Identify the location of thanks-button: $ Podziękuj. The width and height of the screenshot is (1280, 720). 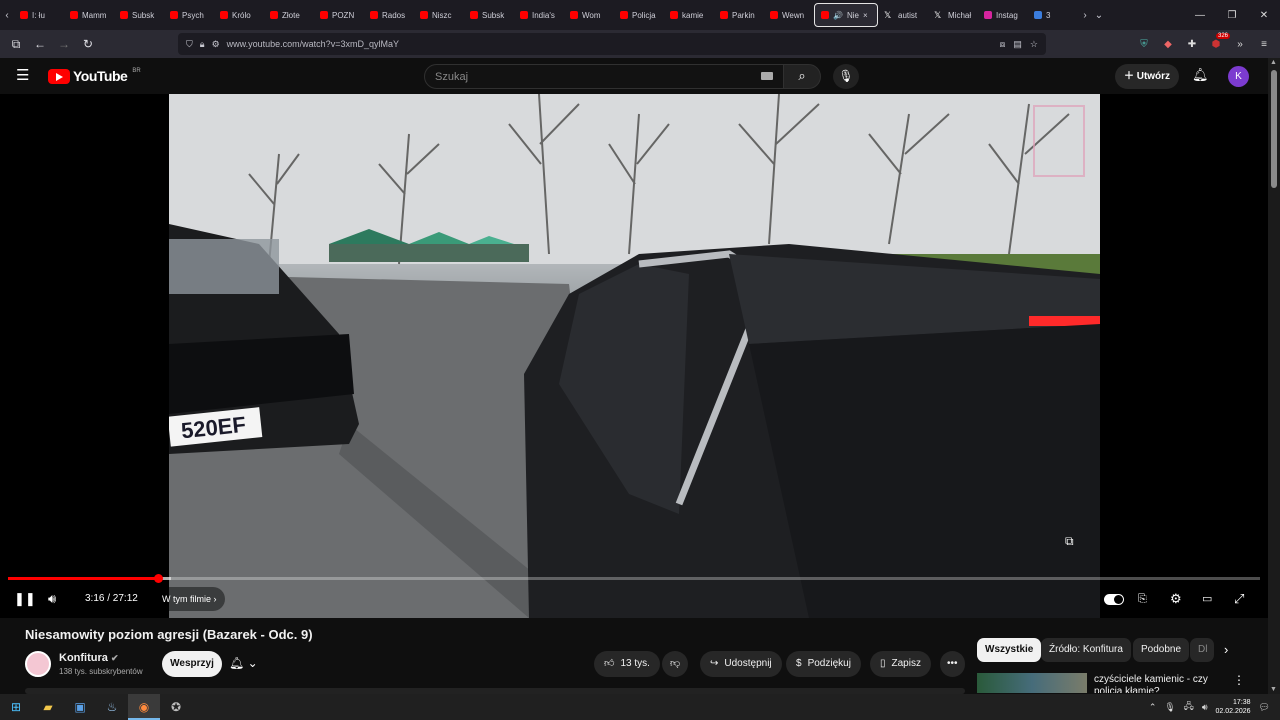
(823, 664).